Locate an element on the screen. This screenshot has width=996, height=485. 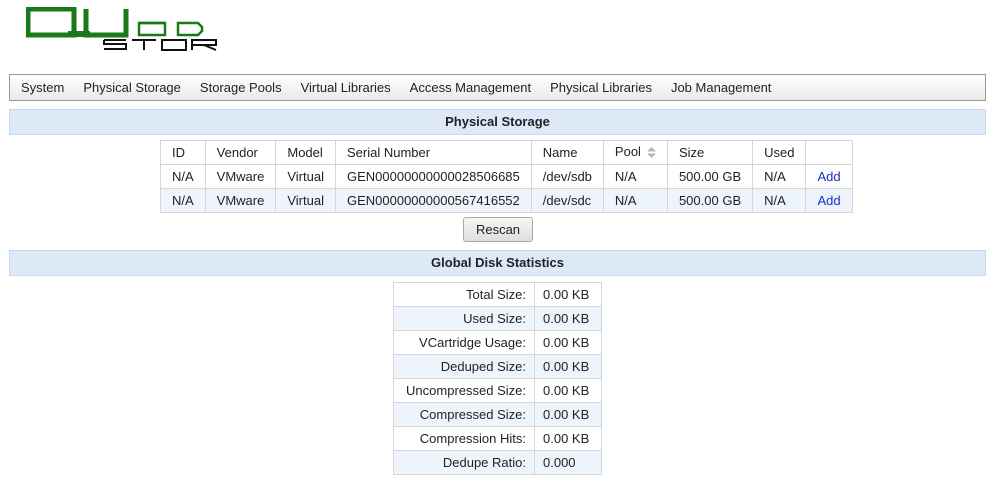
stat-row: Total Size: 0.00 KB is located at coordinates (497, 294).